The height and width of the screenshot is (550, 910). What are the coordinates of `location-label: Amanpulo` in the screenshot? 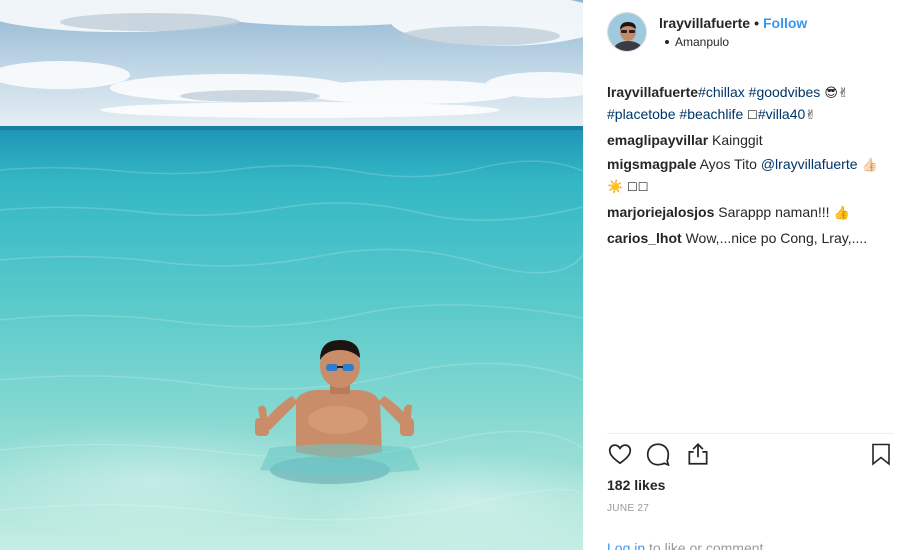 It's located at (702, 42).